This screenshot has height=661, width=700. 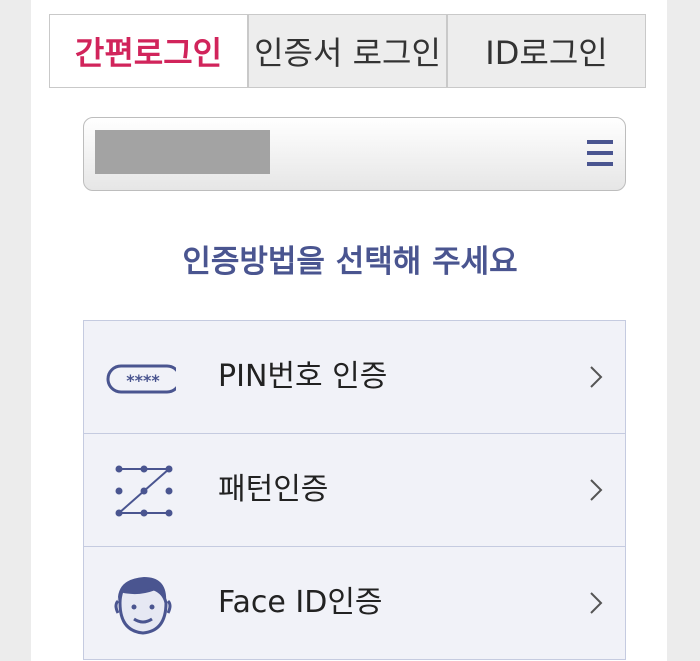 What do you see at coordinates (144, 491) in the screenshot?
I see `pattern-icon` at bounding box center [144, 491].